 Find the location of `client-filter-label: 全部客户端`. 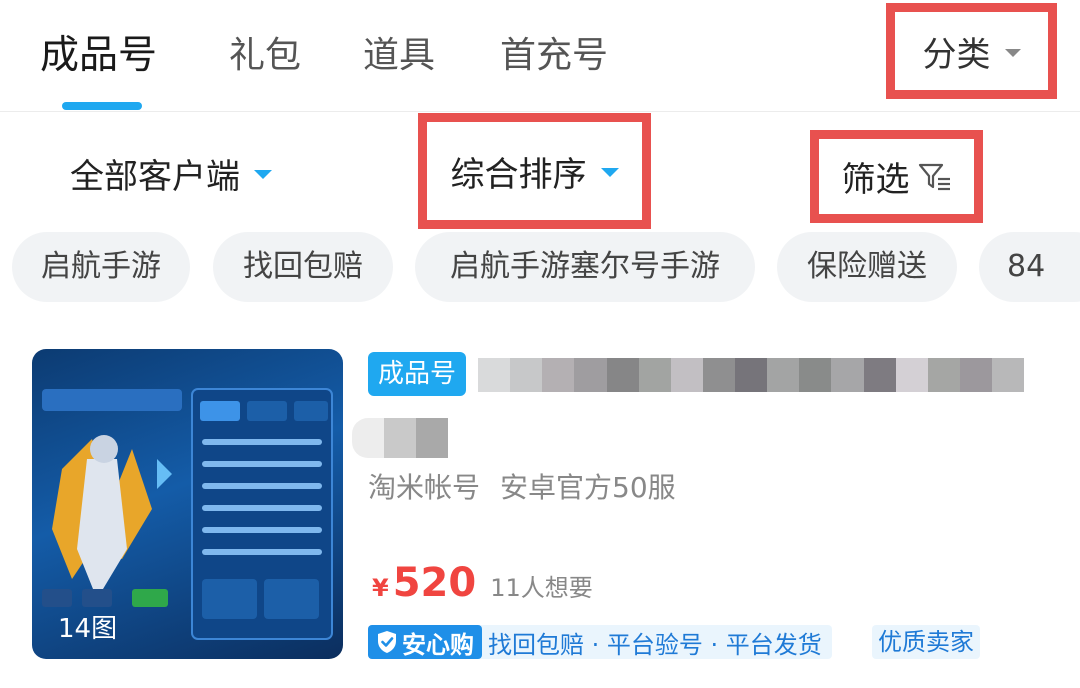

client-filter-label: 全部客户端 is located at coordinates (155, 176).